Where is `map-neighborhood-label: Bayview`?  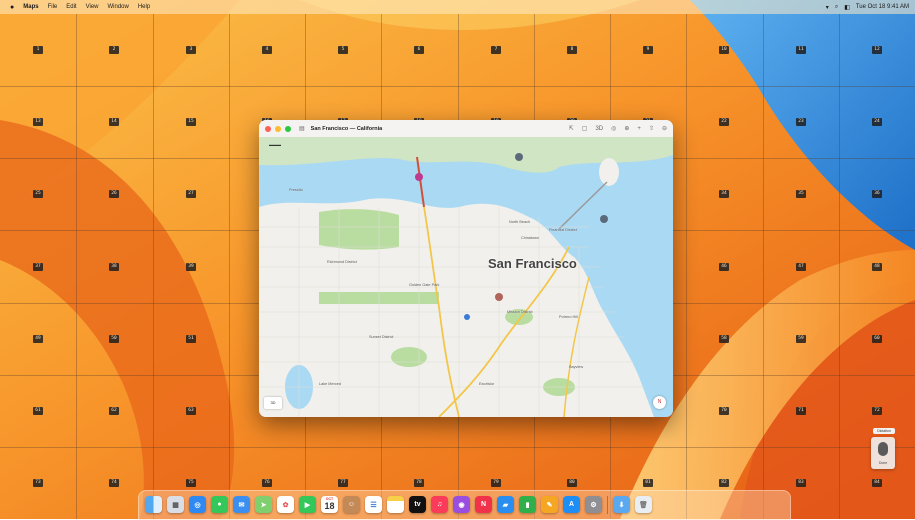 map-neighborhood-label: Bayview is located at coordinates (576, 367).